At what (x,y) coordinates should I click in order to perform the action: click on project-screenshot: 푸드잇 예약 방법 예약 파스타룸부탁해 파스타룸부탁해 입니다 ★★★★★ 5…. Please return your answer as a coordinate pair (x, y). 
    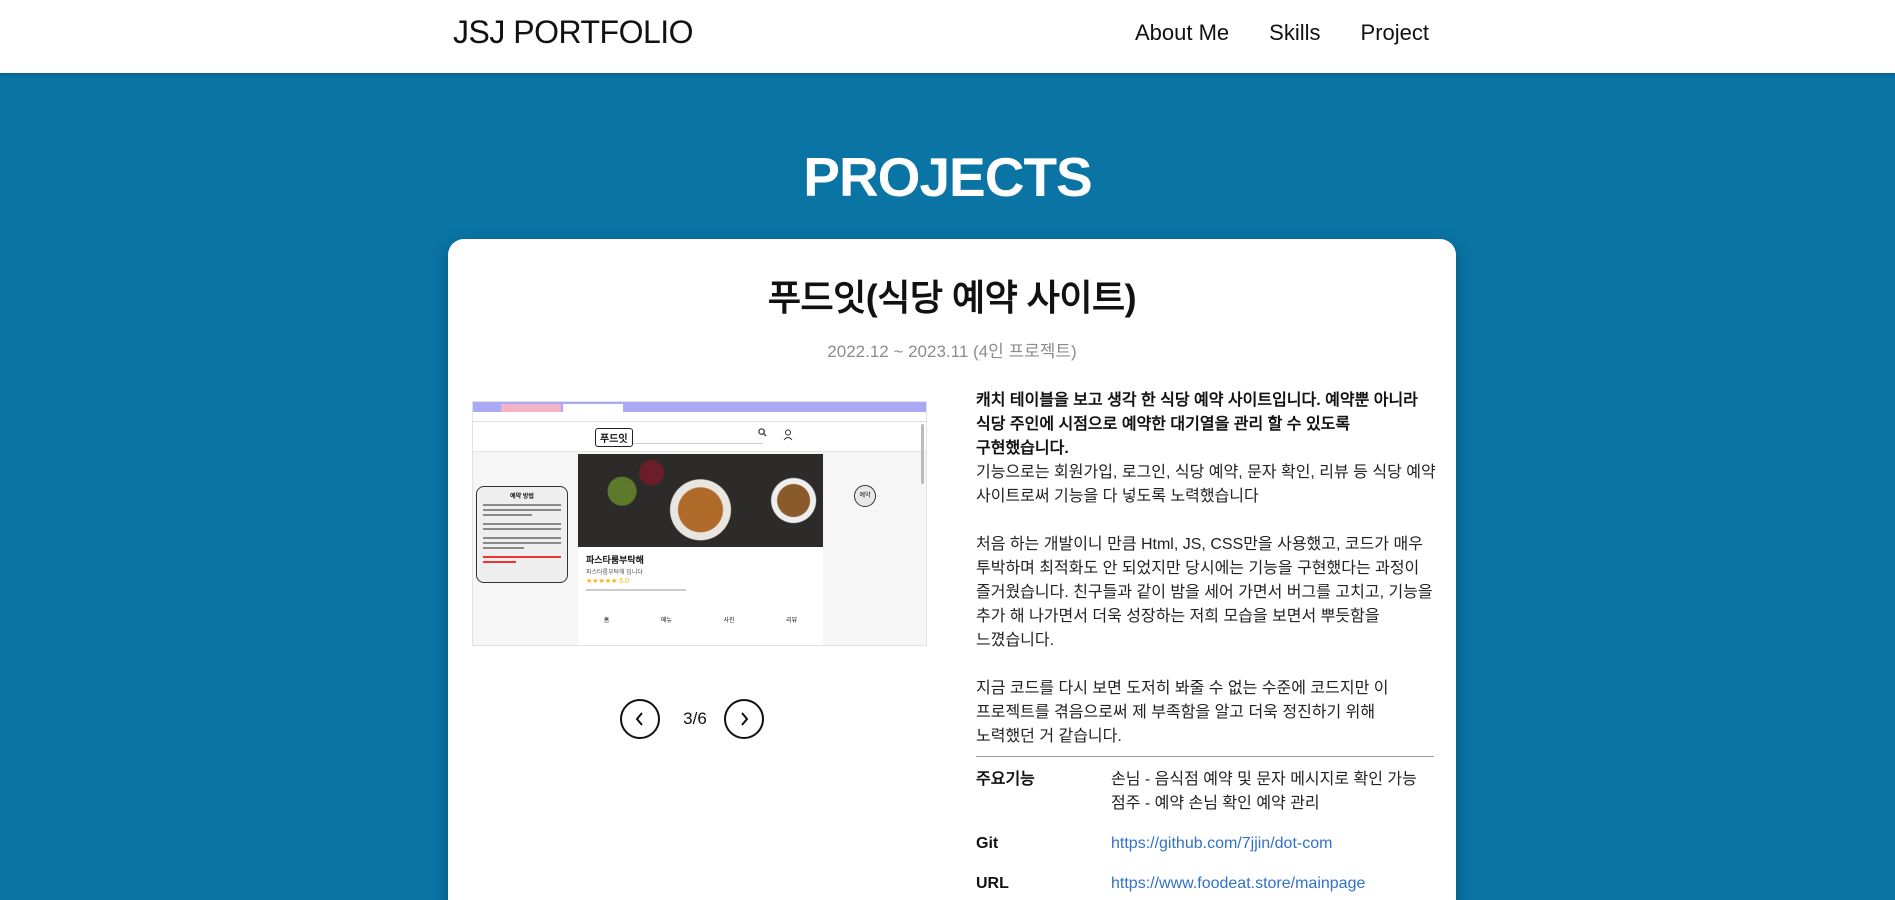
    Looking at the image, I should click on (699, 523).